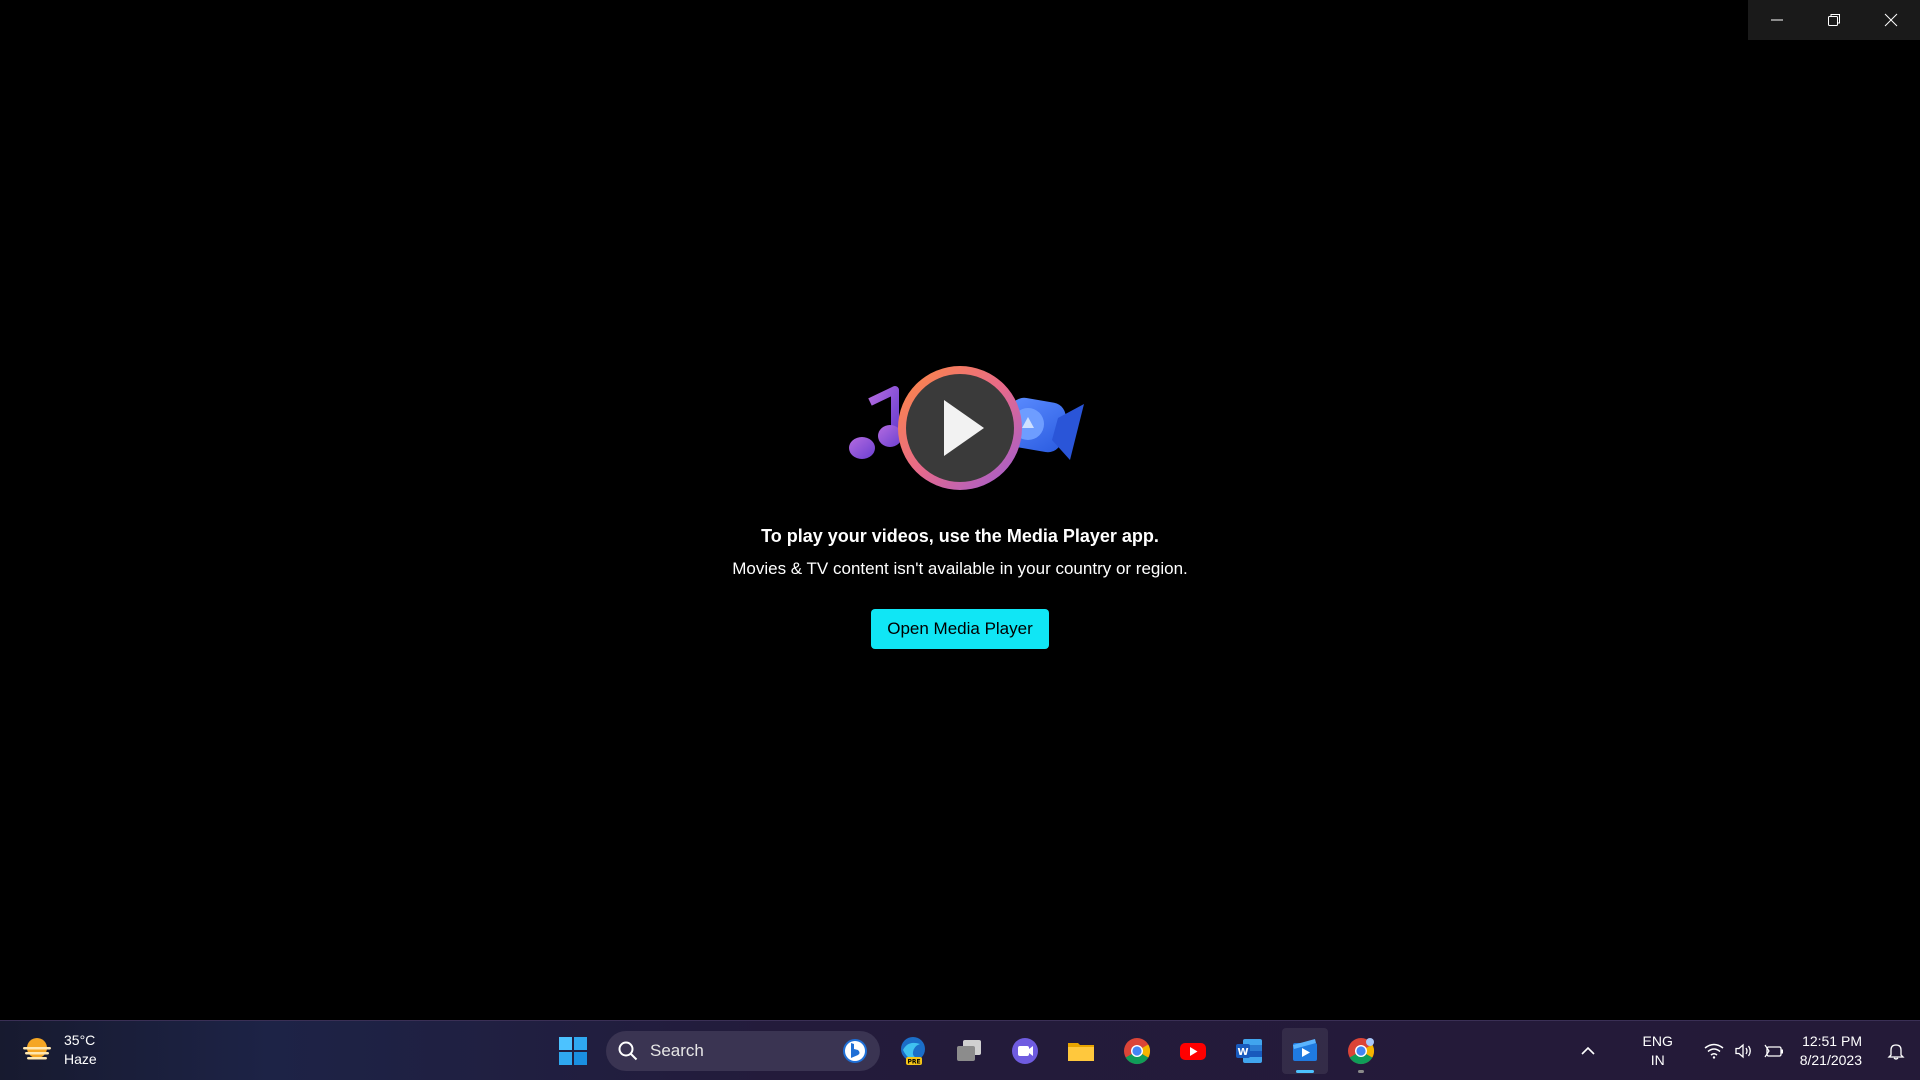  What do you see at coordinates (1830, 1060) in the screenshot?
I see `clock-date: 8/21/2023` at bounding box center [1830, 1060].